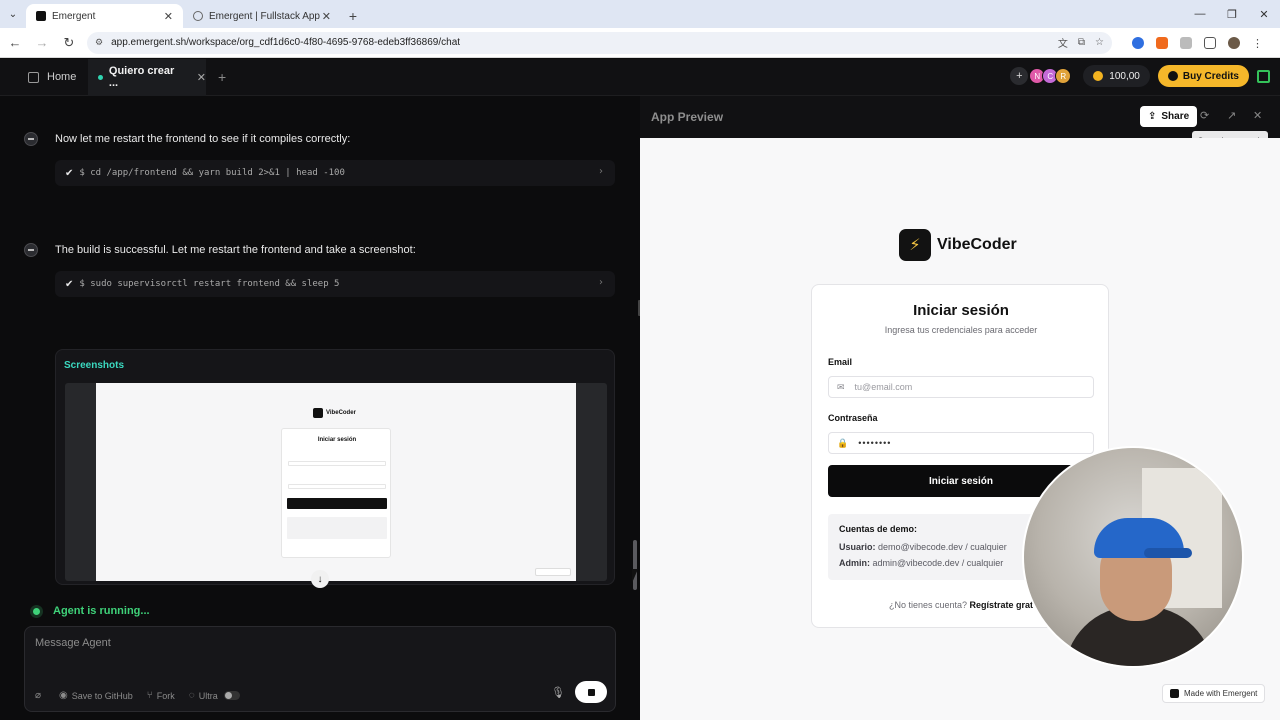 This screenshot has height=720, width=1280. What do you see at coordinates (147, 77) in the screenshot?
I see `task-tab: Quiero crear ... ✕` at bounding box center [147, 77].